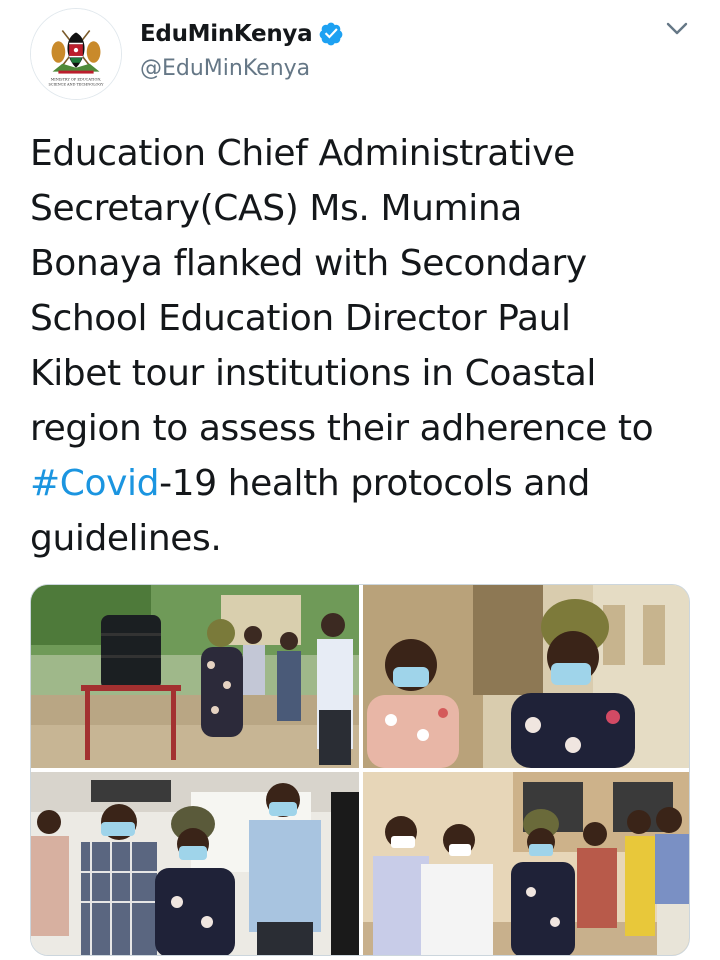 The image size is (720, 960). I want to click on hashtag-link: #Covid, so click(94, 483).